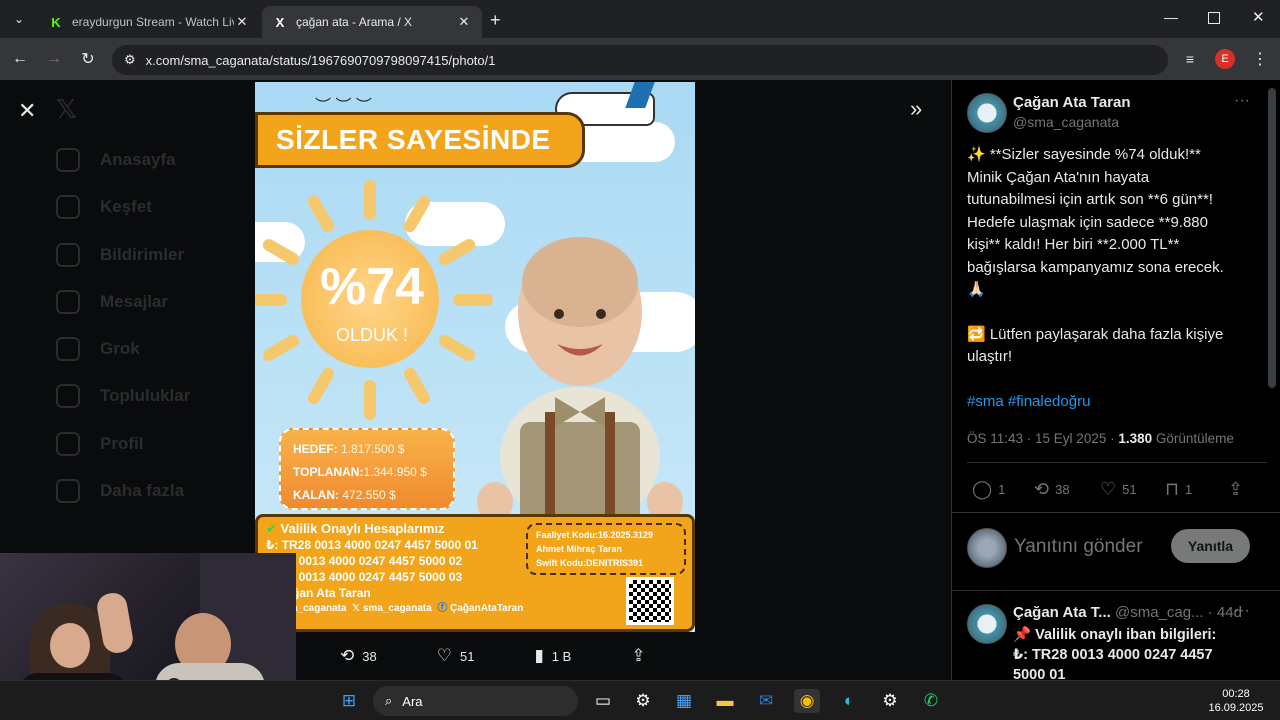  Describe the element at coordinates (849, 701) in the screenshot. I see `edge-icon: ◐` at that location.